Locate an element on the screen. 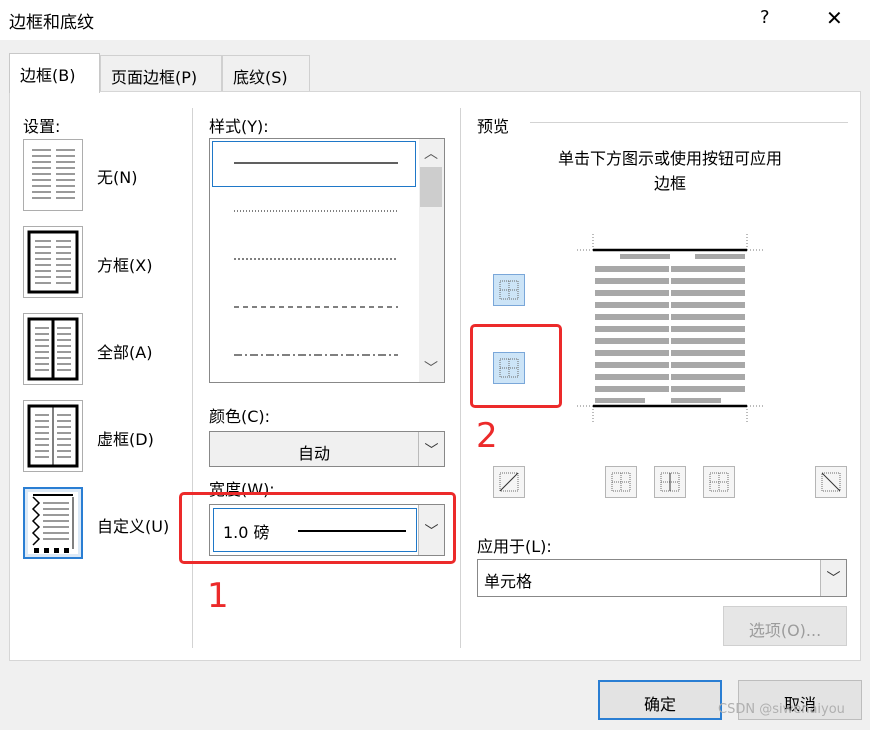 Image resolution: width=870 pixels, height=730 pixels. setting-custom-icon is located at coordinates (53, 523).